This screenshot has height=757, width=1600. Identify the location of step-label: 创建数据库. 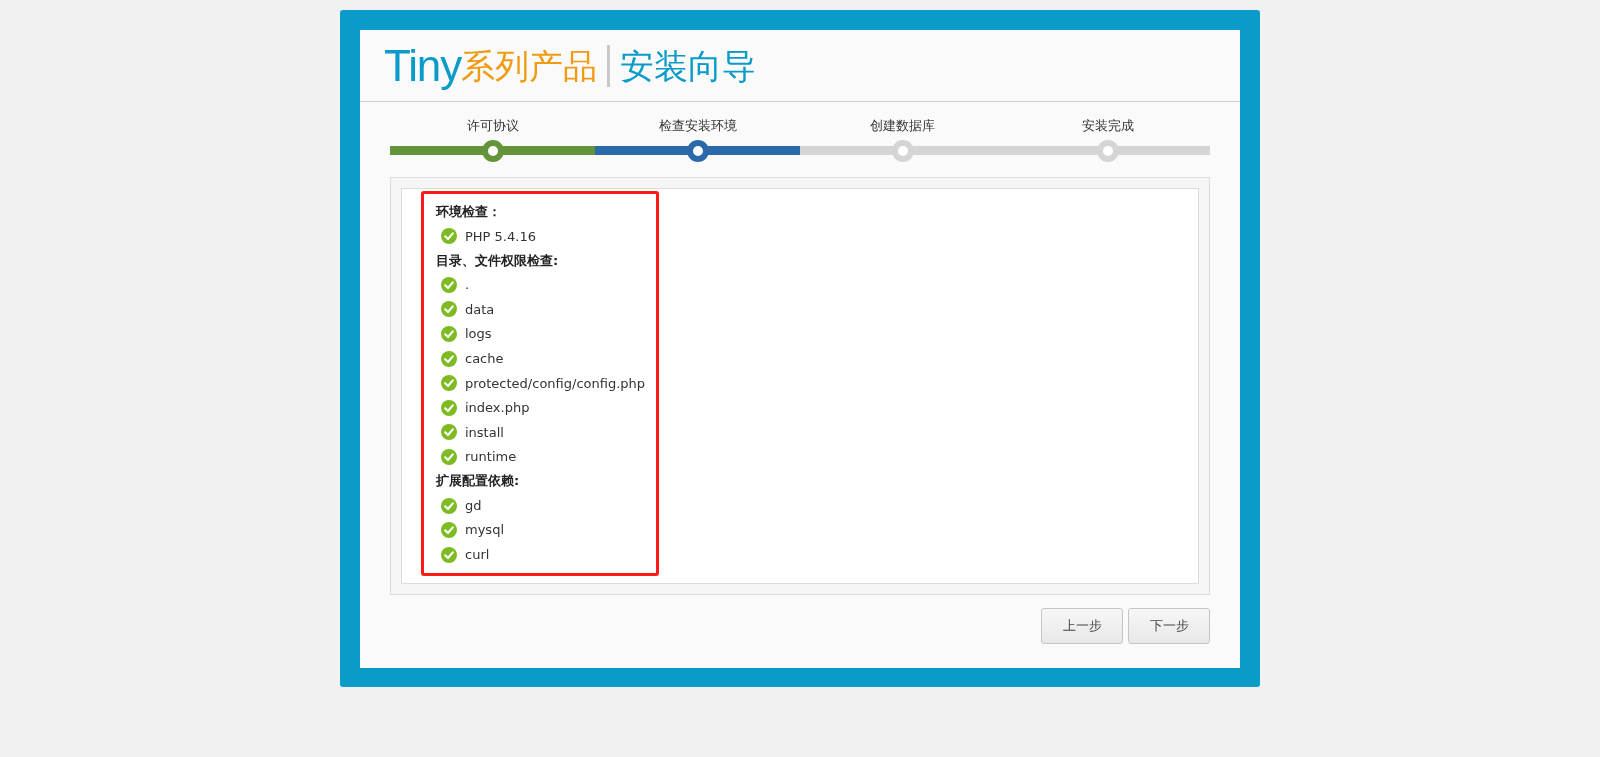
(902, 126).